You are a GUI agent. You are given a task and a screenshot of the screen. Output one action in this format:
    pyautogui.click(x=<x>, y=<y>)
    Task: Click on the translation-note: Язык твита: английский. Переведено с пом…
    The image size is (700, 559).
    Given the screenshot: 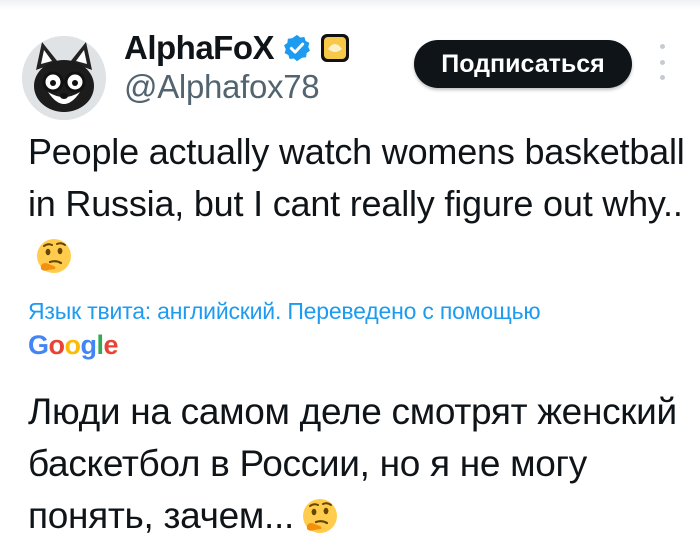 What is the action you would take?
    pyautogui.click(x=358, y=311)
    